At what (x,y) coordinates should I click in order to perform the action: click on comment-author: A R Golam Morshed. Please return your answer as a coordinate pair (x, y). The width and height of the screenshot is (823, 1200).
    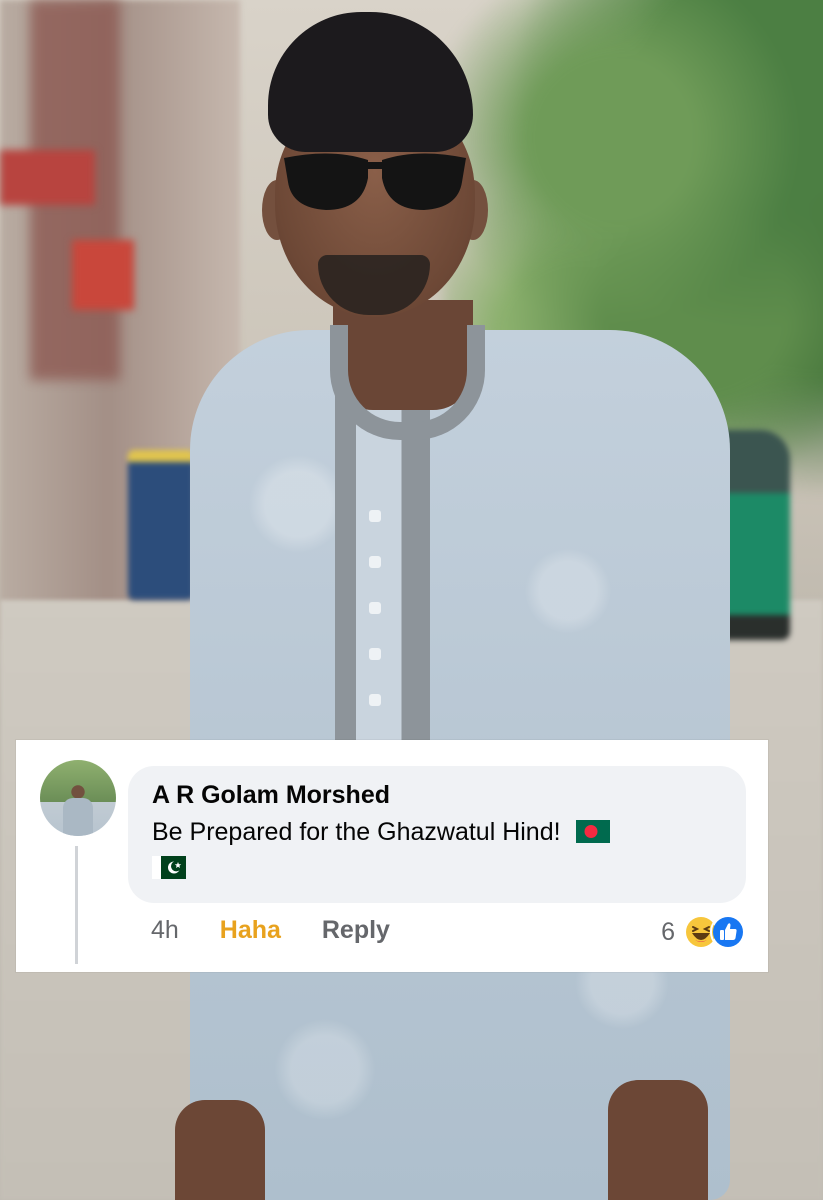
    Looking at the image, I should click on (437, 795).